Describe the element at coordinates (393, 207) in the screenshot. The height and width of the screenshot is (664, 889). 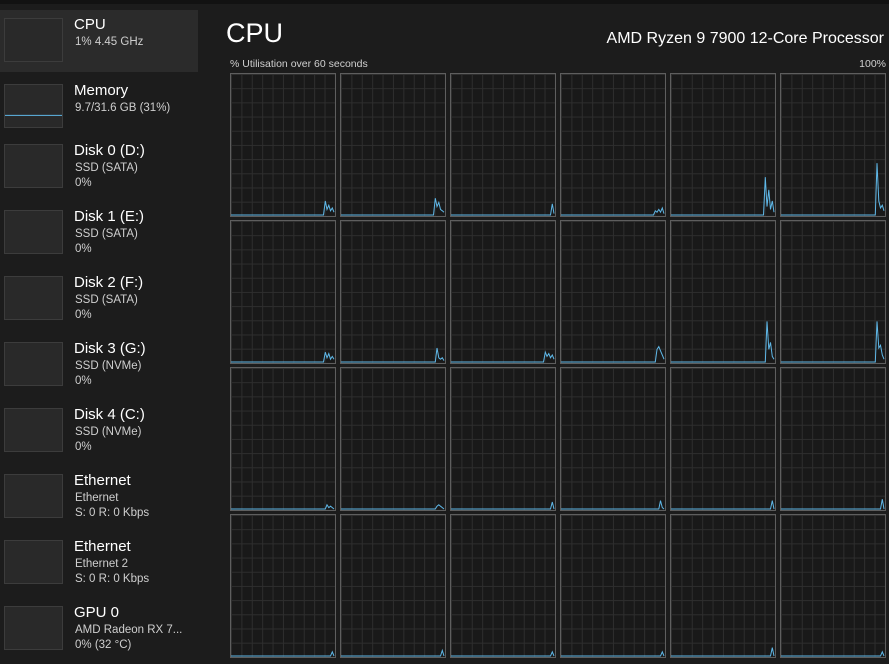
I see `core-1-line` at that location.